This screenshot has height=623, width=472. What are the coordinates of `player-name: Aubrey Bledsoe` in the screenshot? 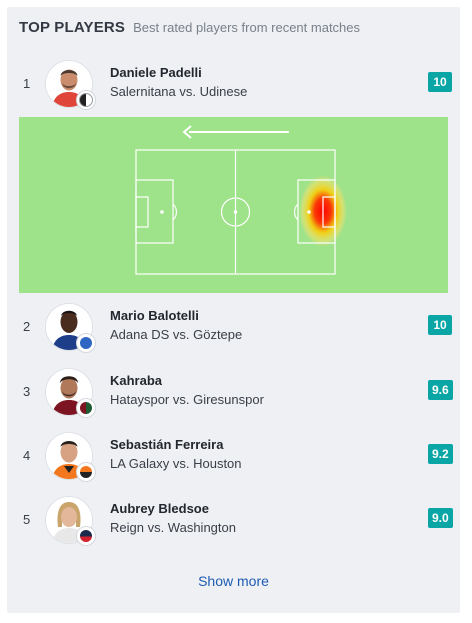 It's located at (159, 508).